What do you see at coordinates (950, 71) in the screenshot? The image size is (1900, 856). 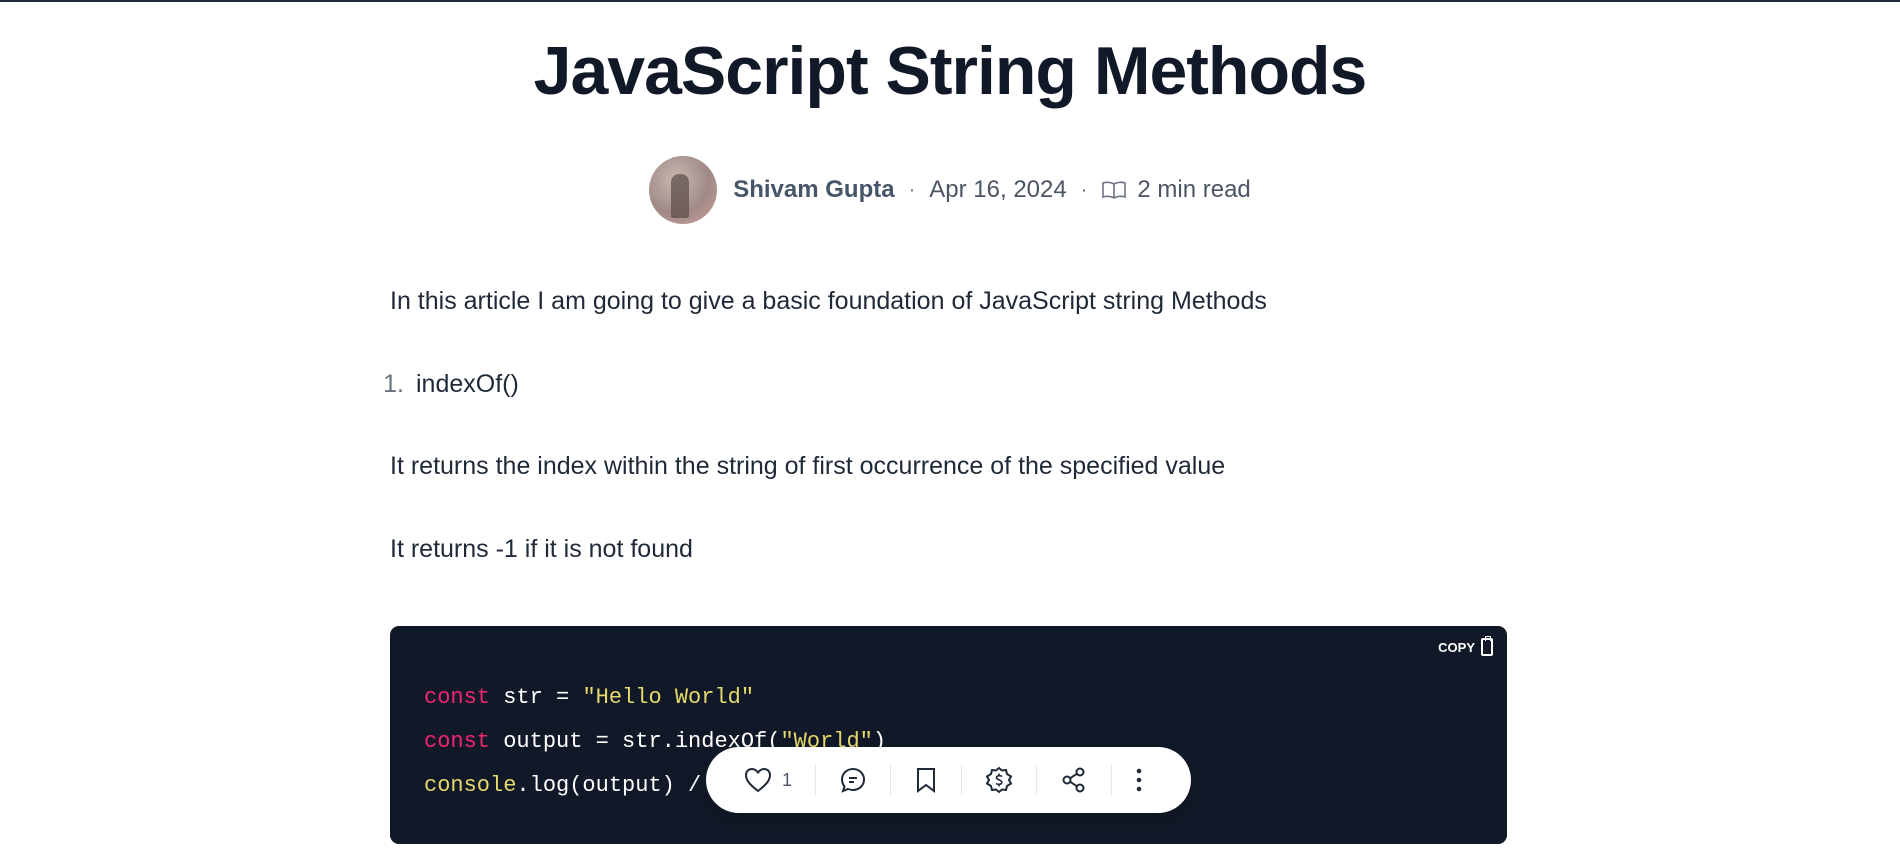 I see `article-title: JavaScript String Methods` at bounding box center [950, 71].